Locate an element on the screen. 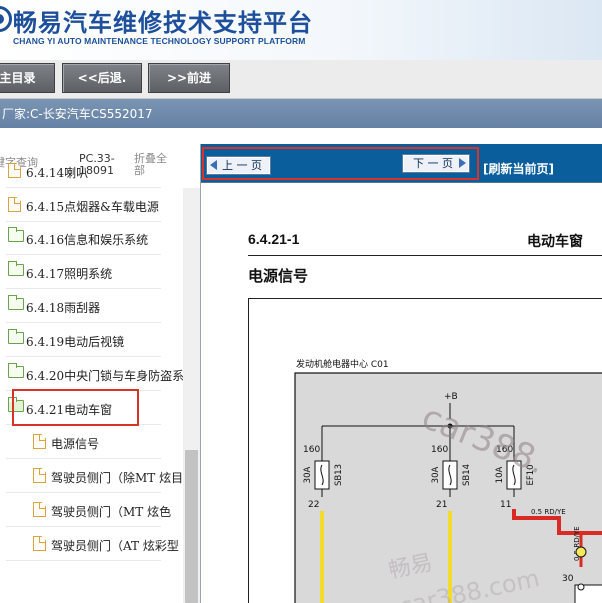 This screenshot has height=603, width=602. tree-item-label: 6.4.15点烟器&车载电源 is located at coordinates (92, 207).